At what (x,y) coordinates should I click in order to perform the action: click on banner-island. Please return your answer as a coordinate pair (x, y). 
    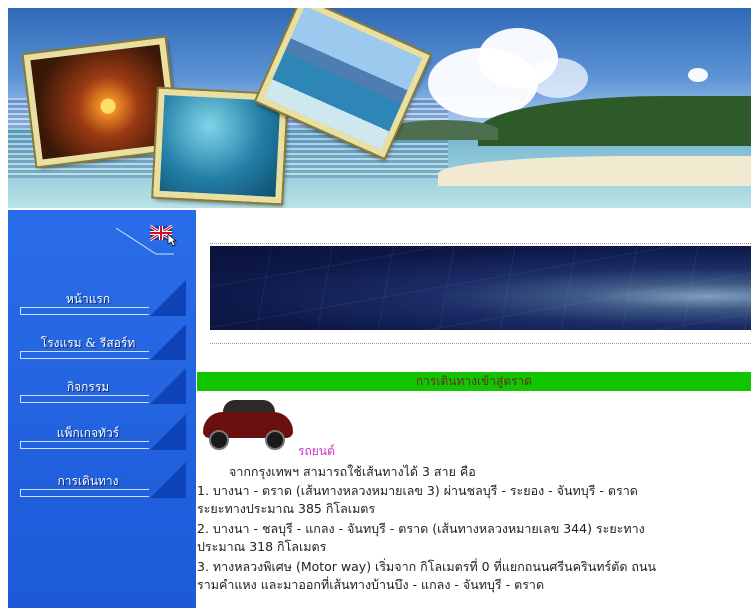
    Looking at the image, I should click on (443, 130).